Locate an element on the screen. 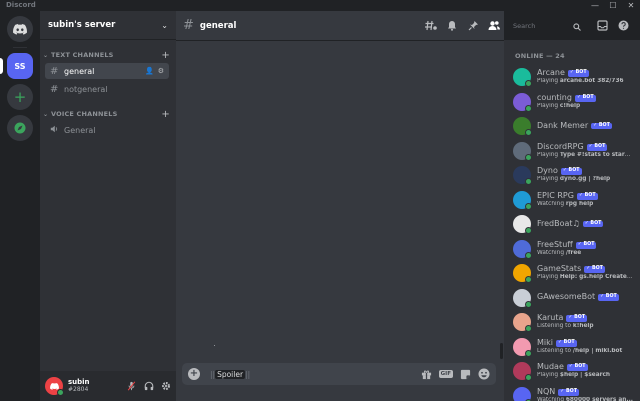 The width and height of the screenshot is (640, 401). gift-icon is located at coordinates (426, 374).